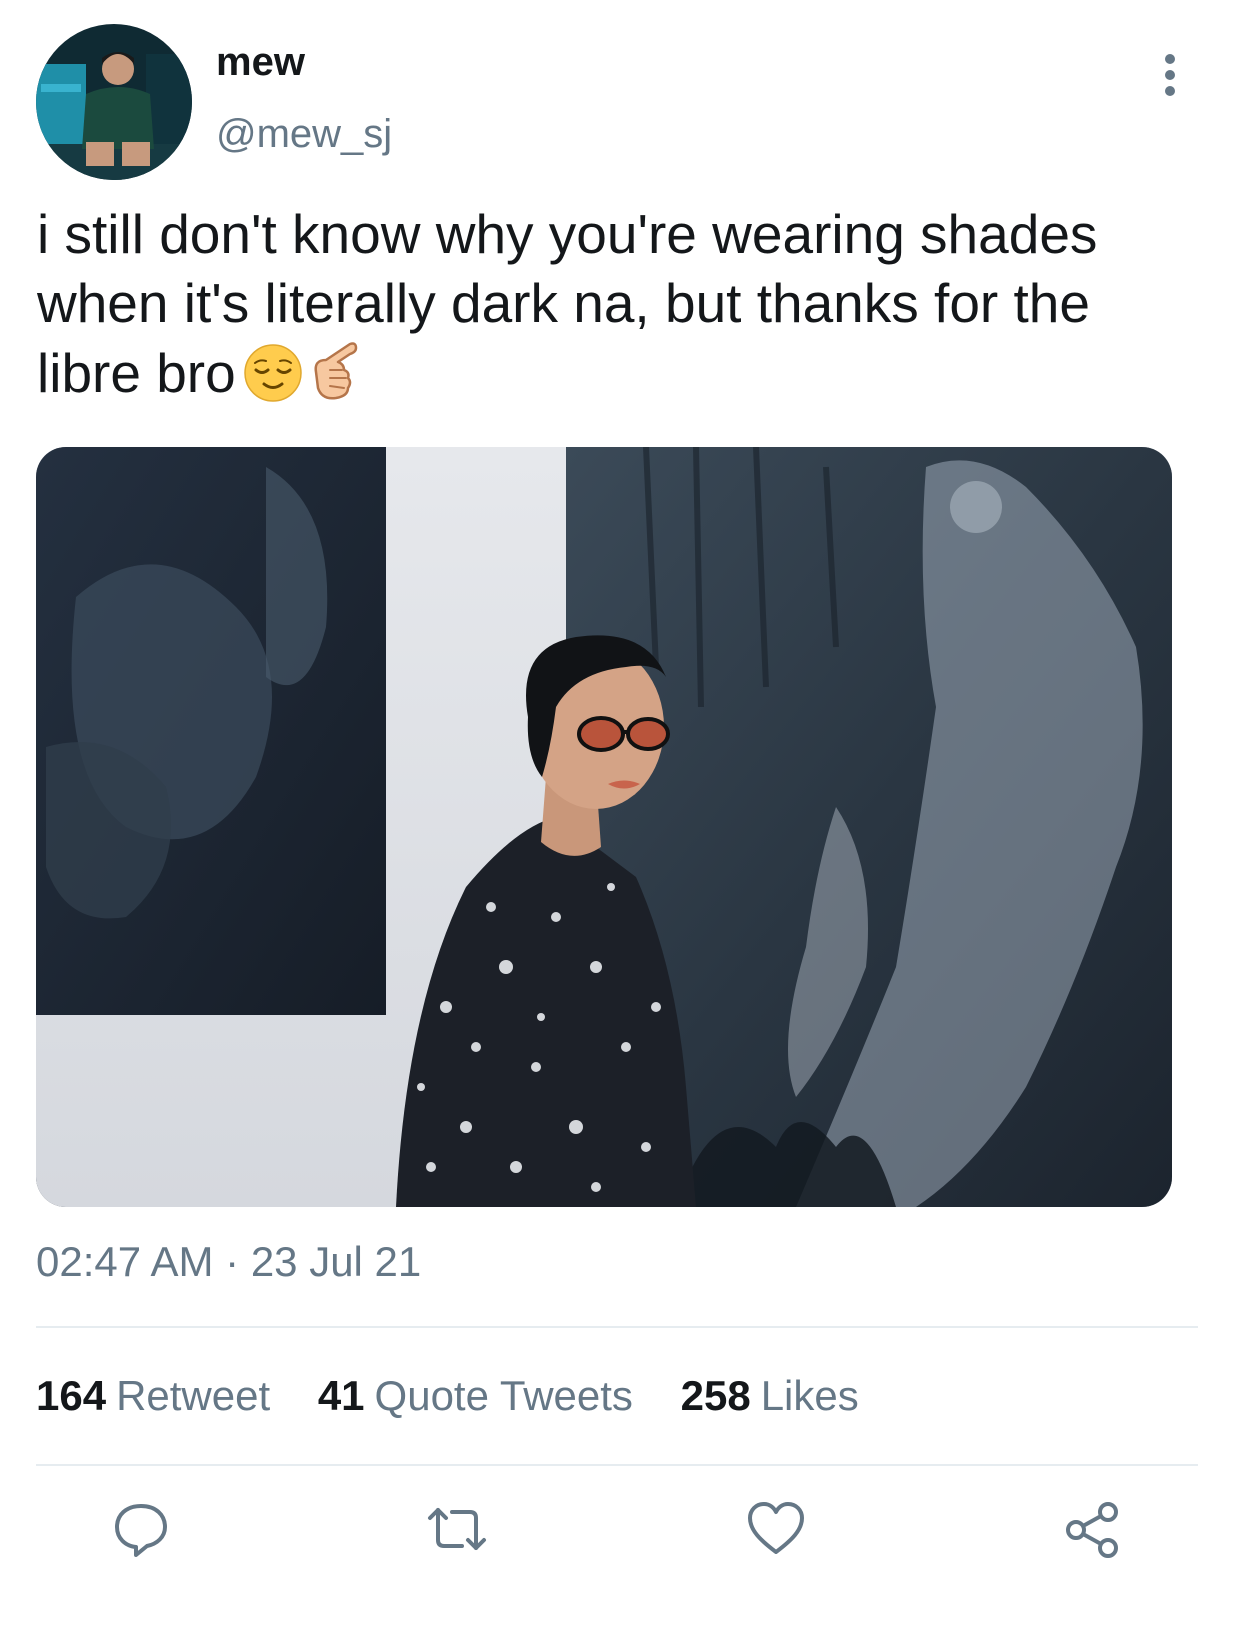 The width and height of the screenshot is (1235, 1628). What do you see at coordinates (617, 379) in the screenshot?
I see `tweet-text-line-last: libre bro` at bounding box center [617, 379].